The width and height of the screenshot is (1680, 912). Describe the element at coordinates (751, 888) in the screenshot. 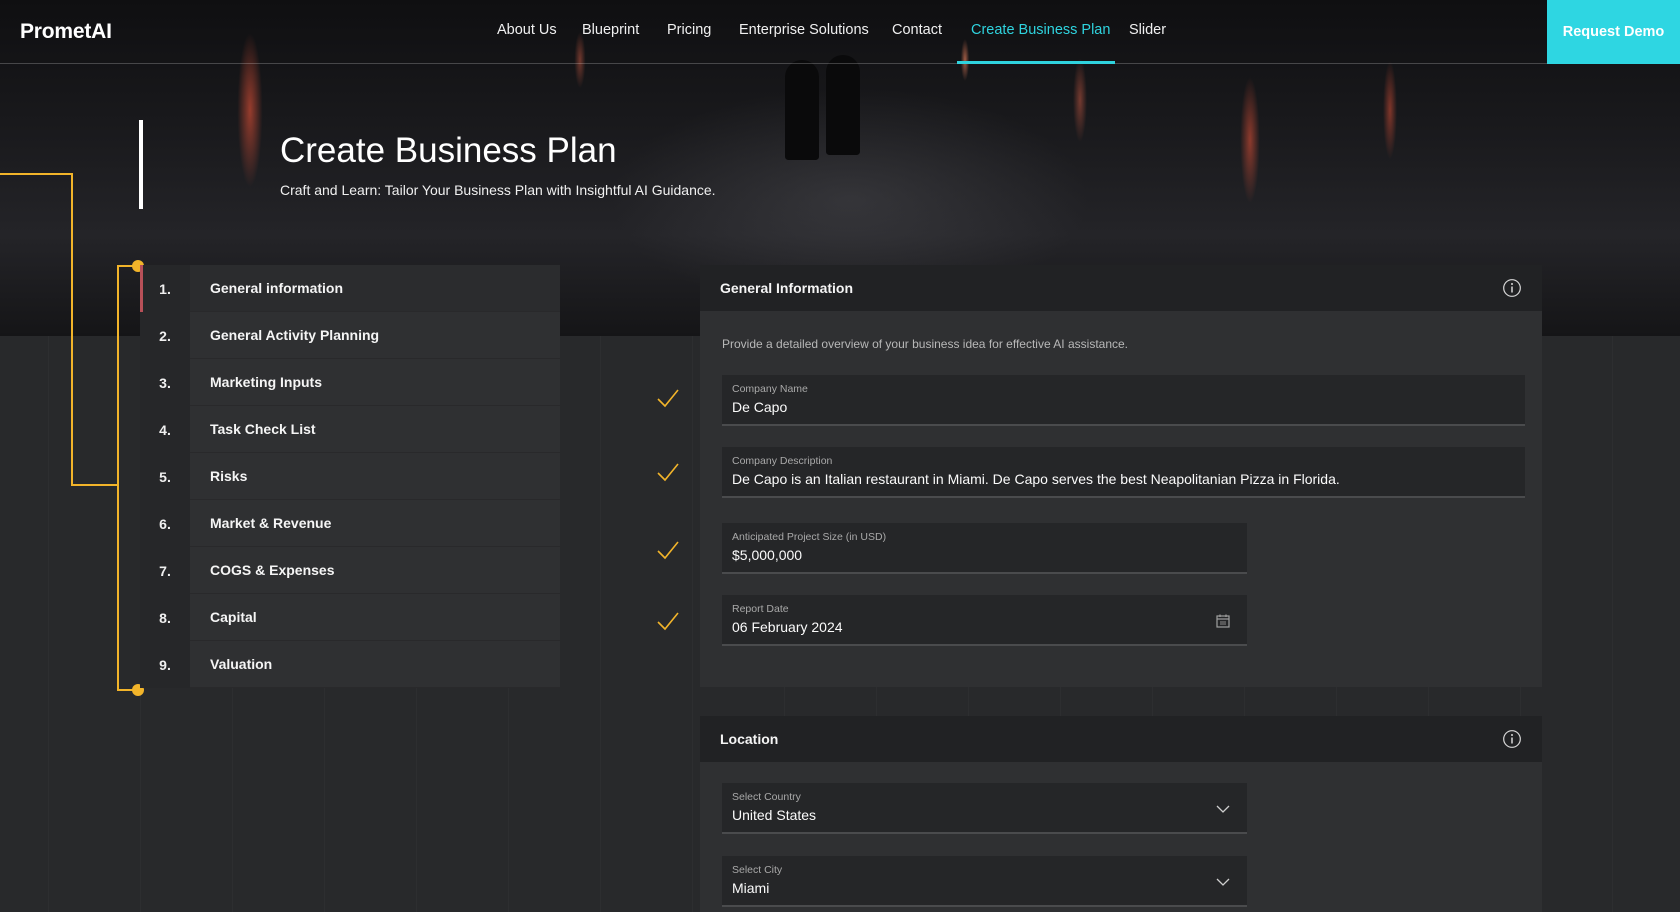

I see `field-value: Miami` at that location.